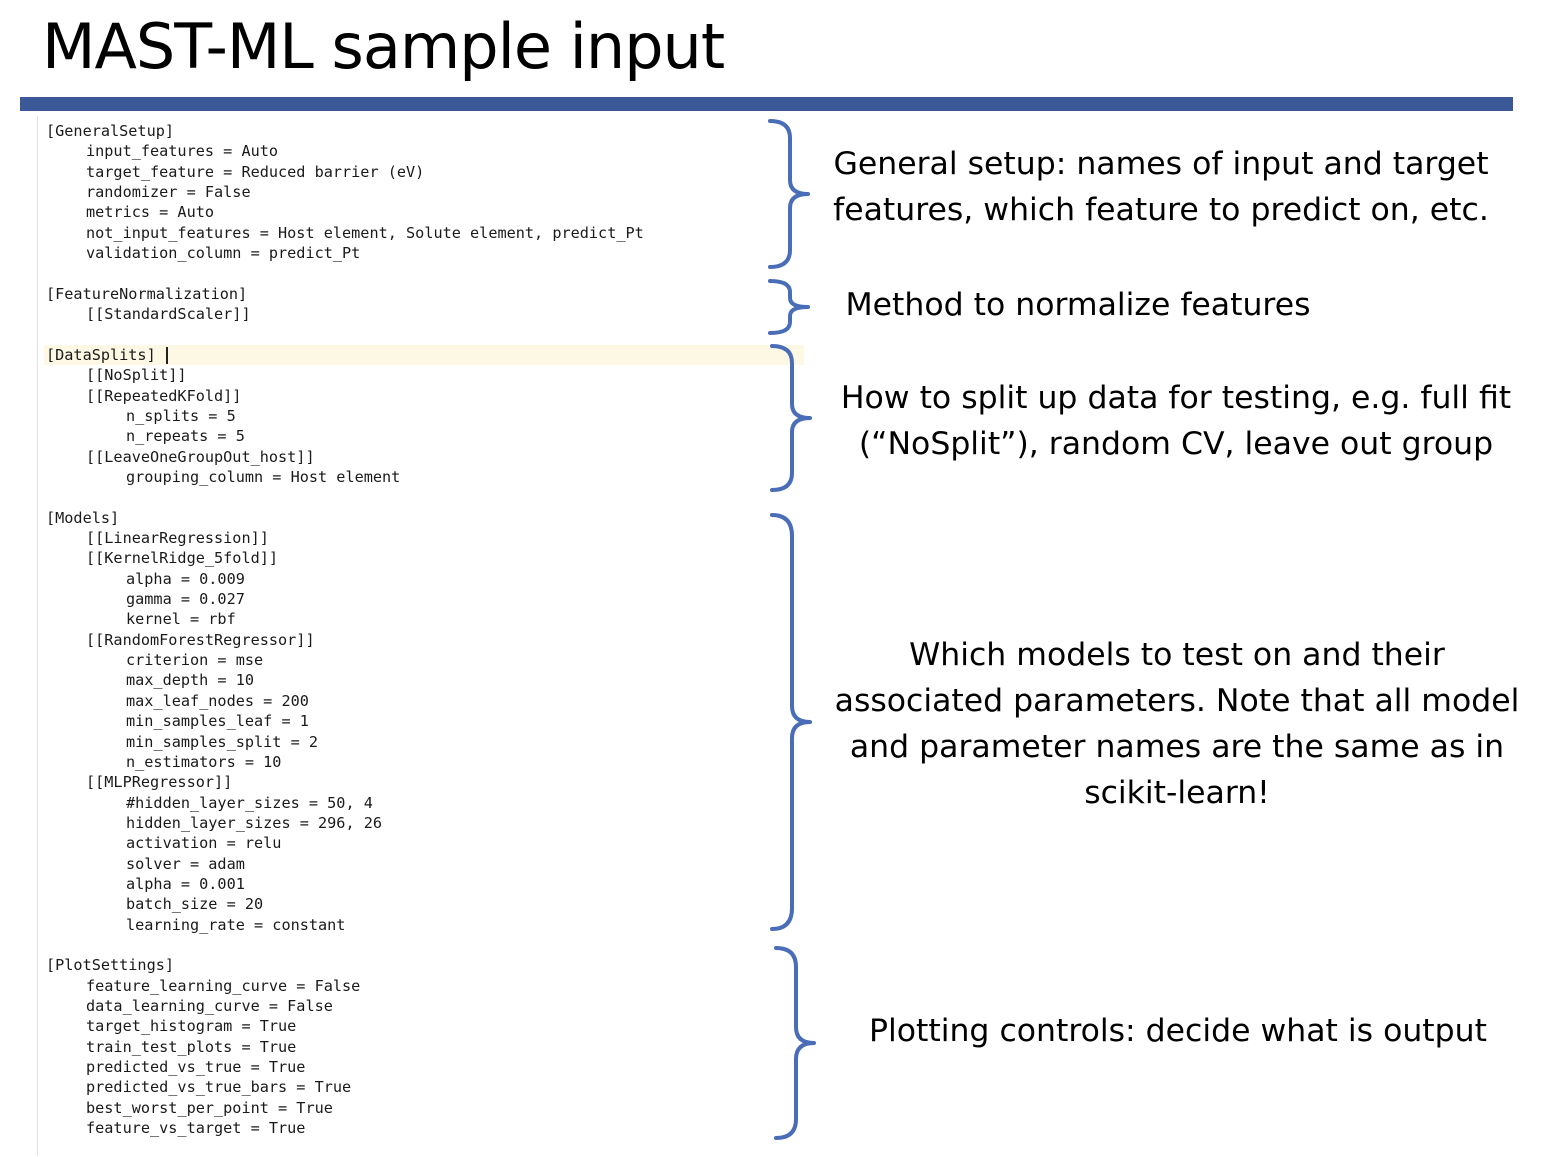  I want to click on config-line: [[KernelRidge_5fold]], so click(182, 558).